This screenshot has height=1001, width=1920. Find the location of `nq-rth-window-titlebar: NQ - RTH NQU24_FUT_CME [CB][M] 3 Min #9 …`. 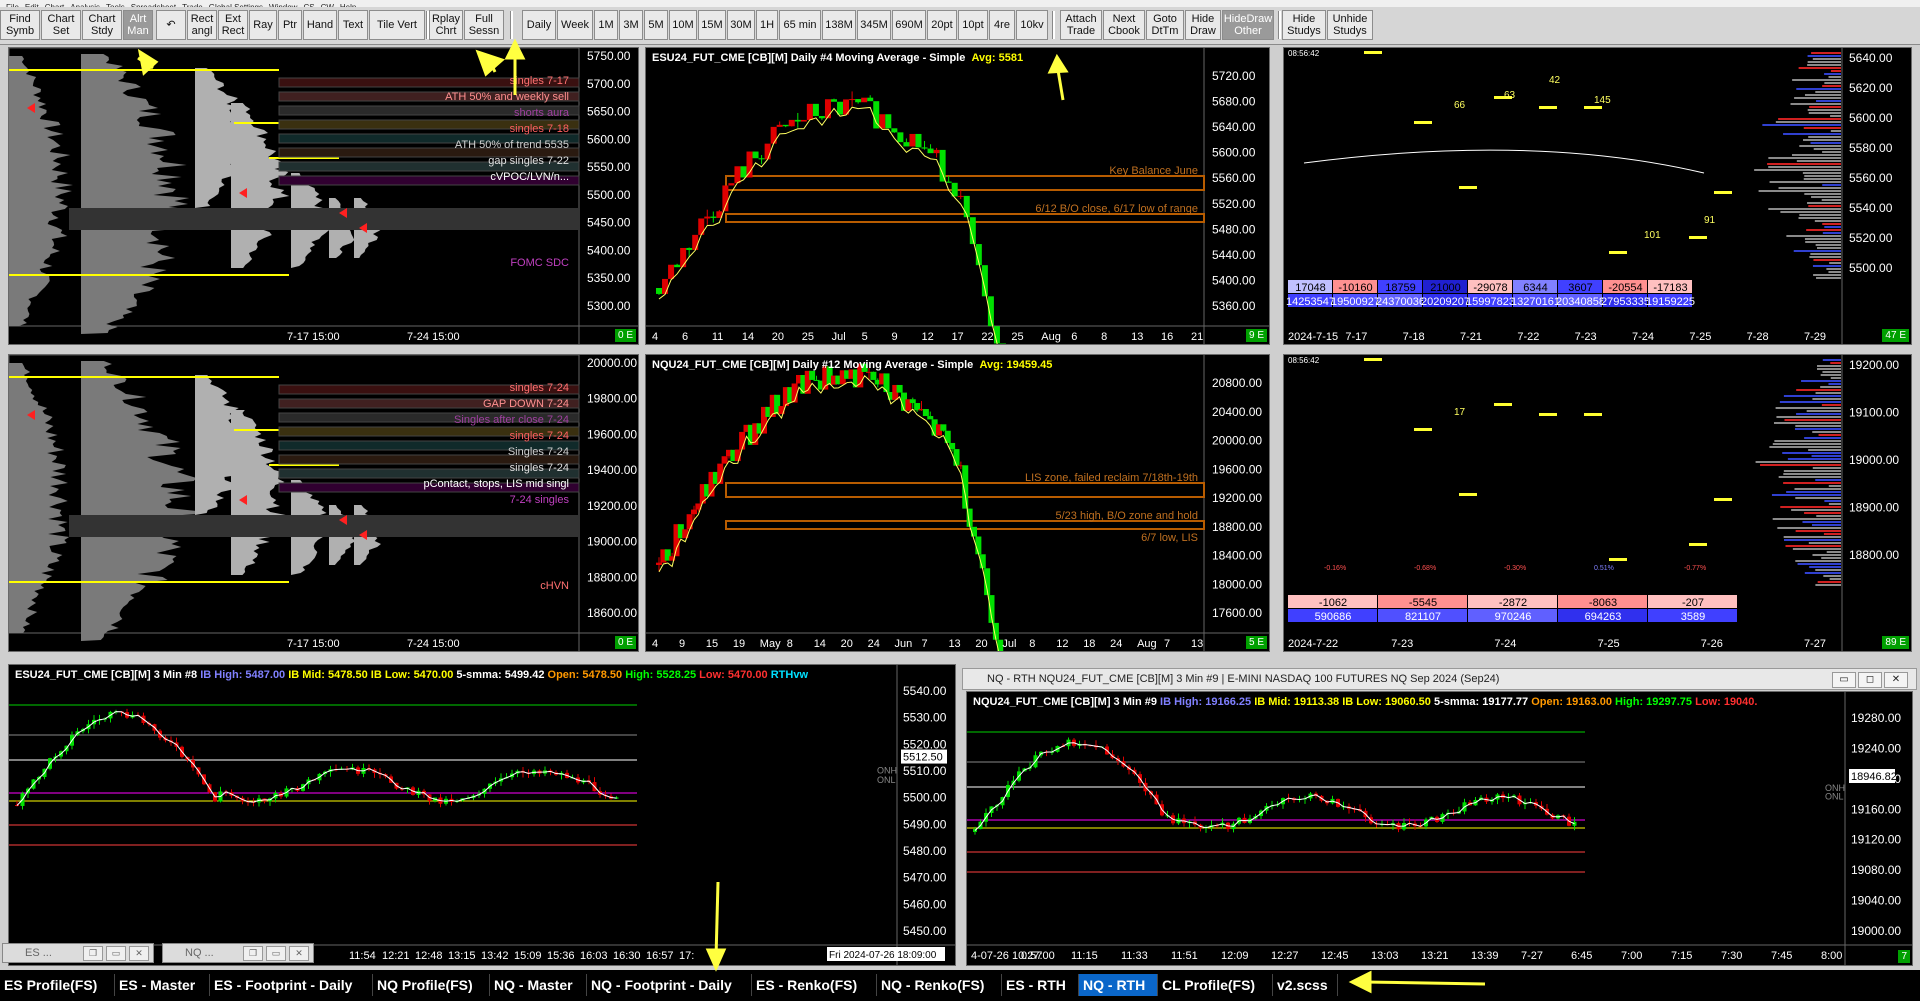

nq-rth-window-titlebar: NQ - RTH NQU24_FUT_CME [CB][M] 3 Min #9 … is located at coordinates (1439, 679).